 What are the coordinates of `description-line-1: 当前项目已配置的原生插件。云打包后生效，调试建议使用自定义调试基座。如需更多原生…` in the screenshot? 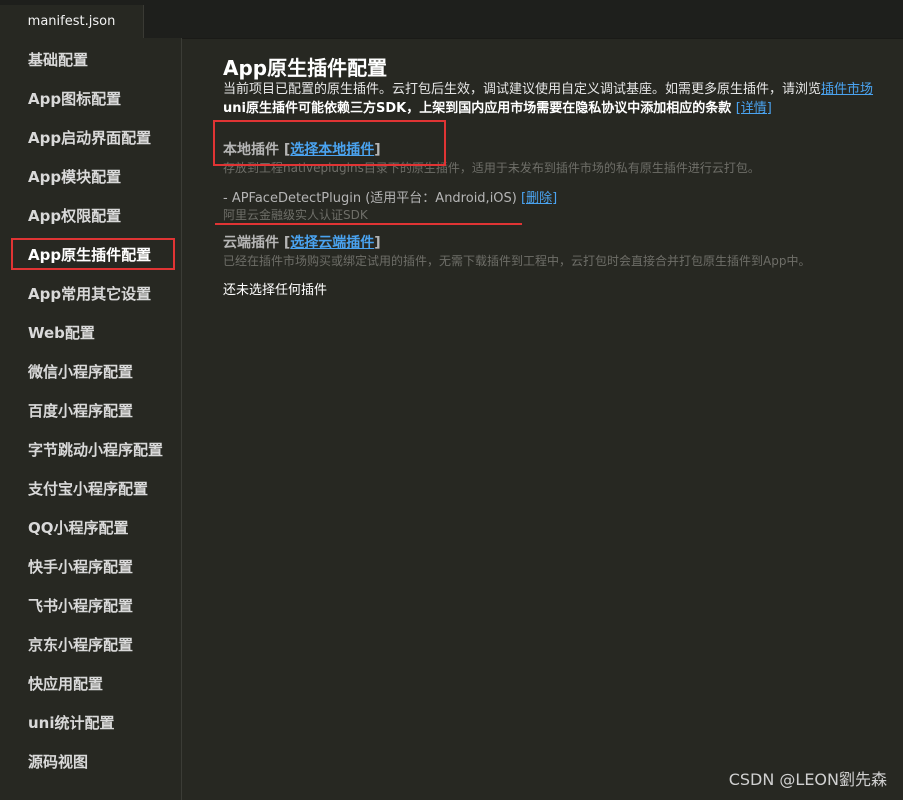 It's located at (548, 87).